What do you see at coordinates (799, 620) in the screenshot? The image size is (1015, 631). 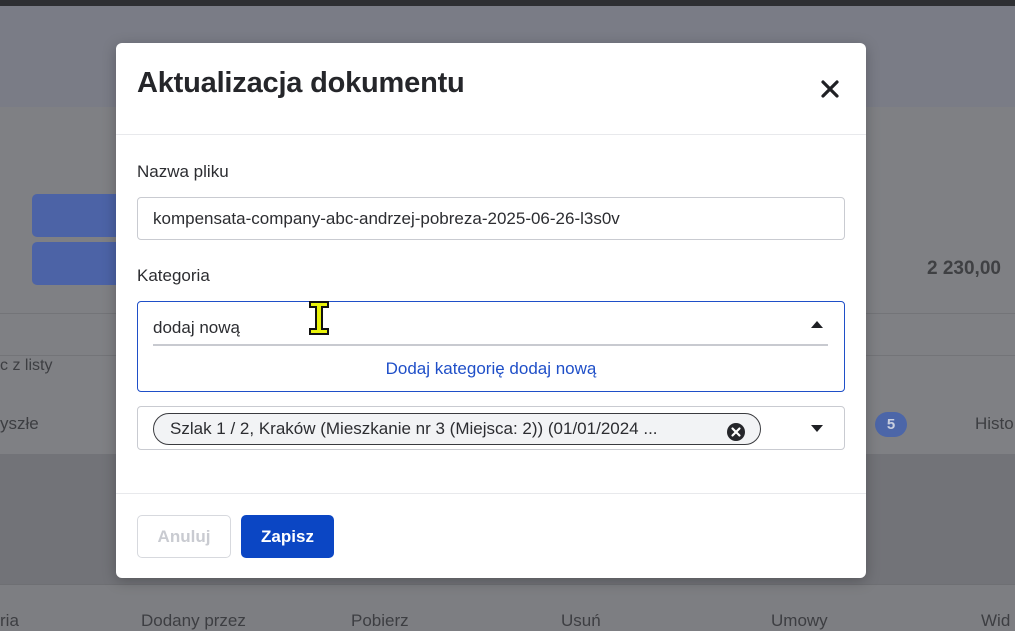 I see `column-header: Umowy` at bounding box center [799, 620].